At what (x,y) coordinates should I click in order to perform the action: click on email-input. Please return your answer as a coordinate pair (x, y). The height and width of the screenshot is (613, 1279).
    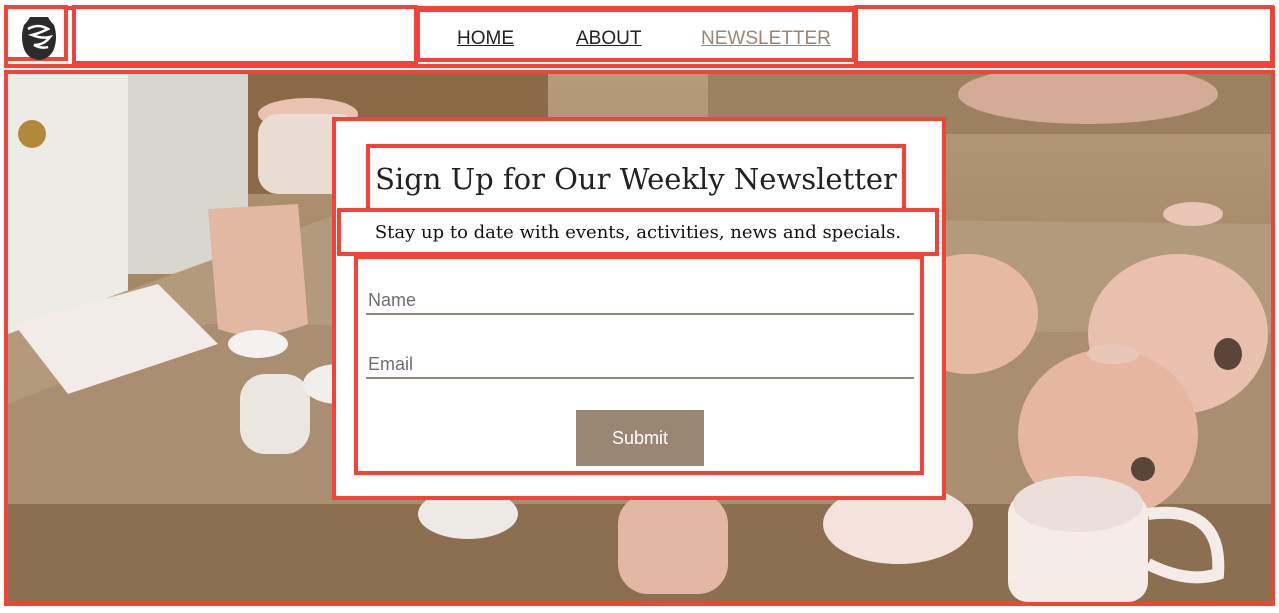
    Looking at the image, I should click on (640, 363).